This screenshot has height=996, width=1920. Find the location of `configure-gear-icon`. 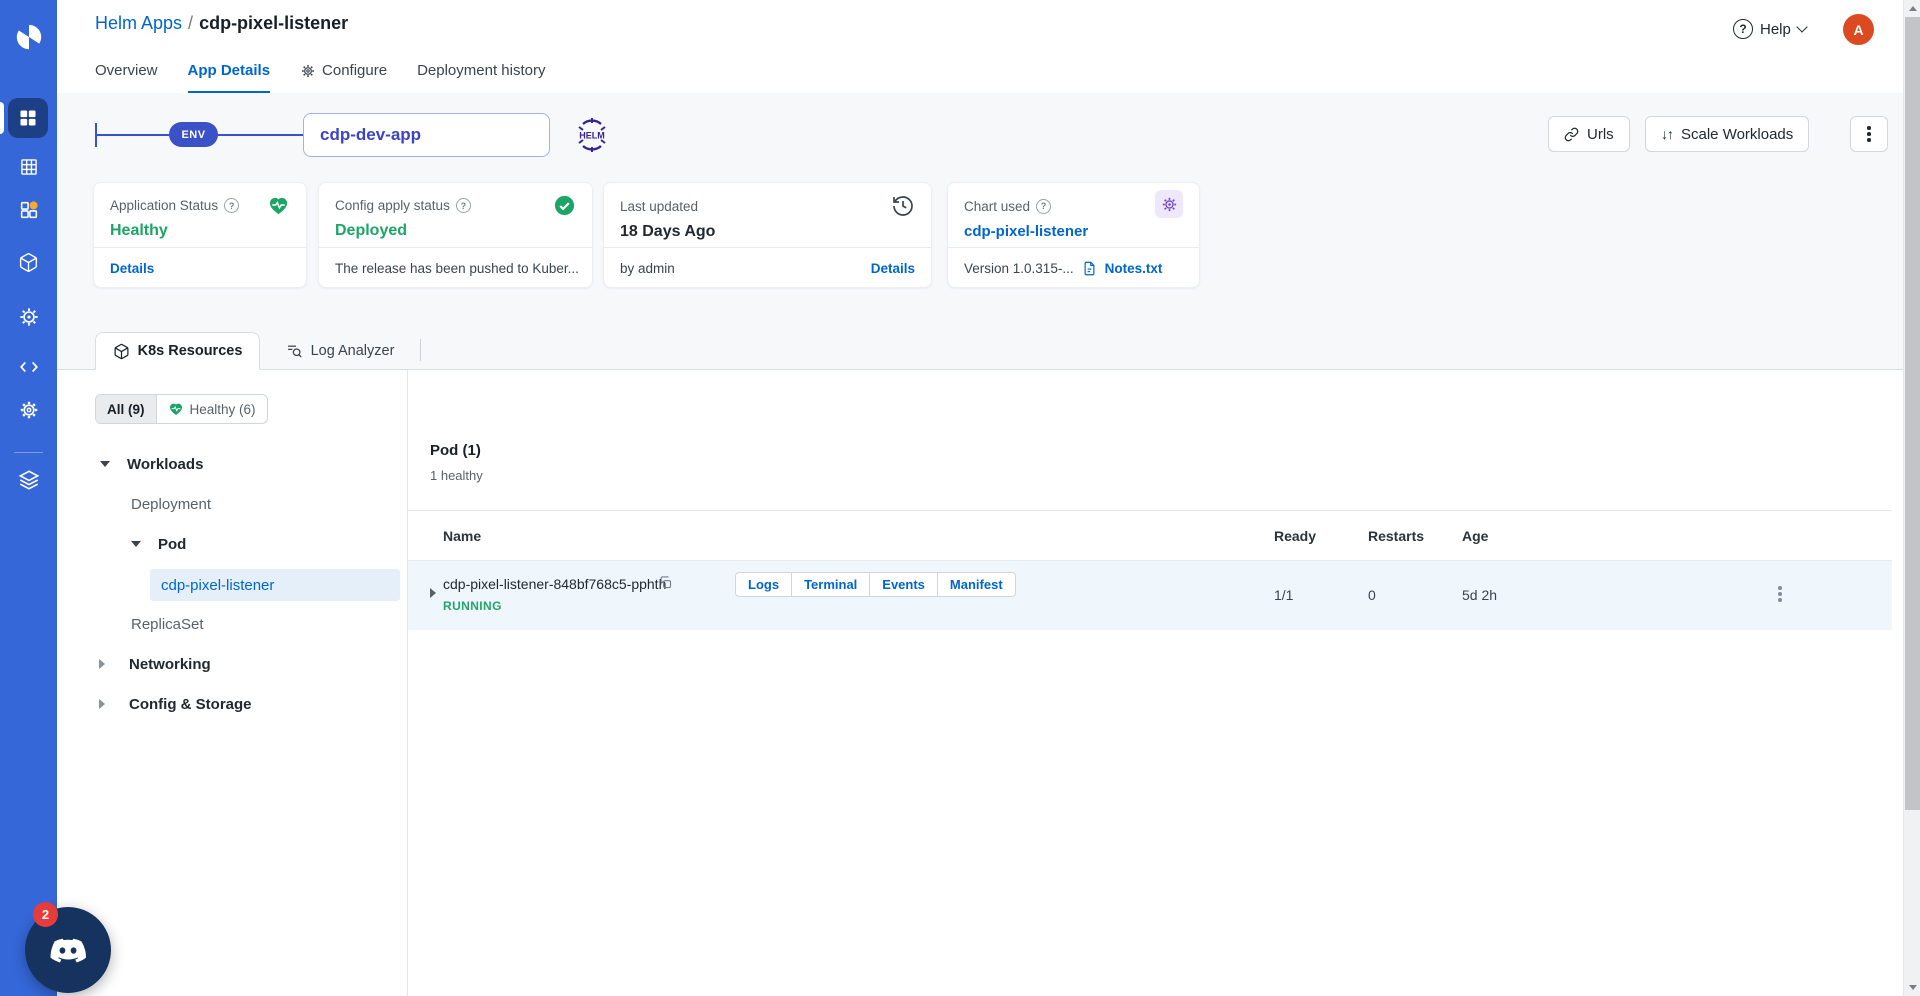

configure-gear-icon is located at coordinates (308, 70).